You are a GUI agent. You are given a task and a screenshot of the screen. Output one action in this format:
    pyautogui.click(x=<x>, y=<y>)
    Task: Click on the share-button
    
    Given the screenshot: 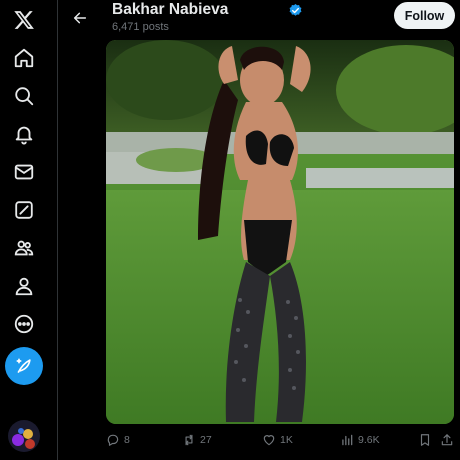 What is the action you would take?
    pyautogui.click(x=447, y=440)
    